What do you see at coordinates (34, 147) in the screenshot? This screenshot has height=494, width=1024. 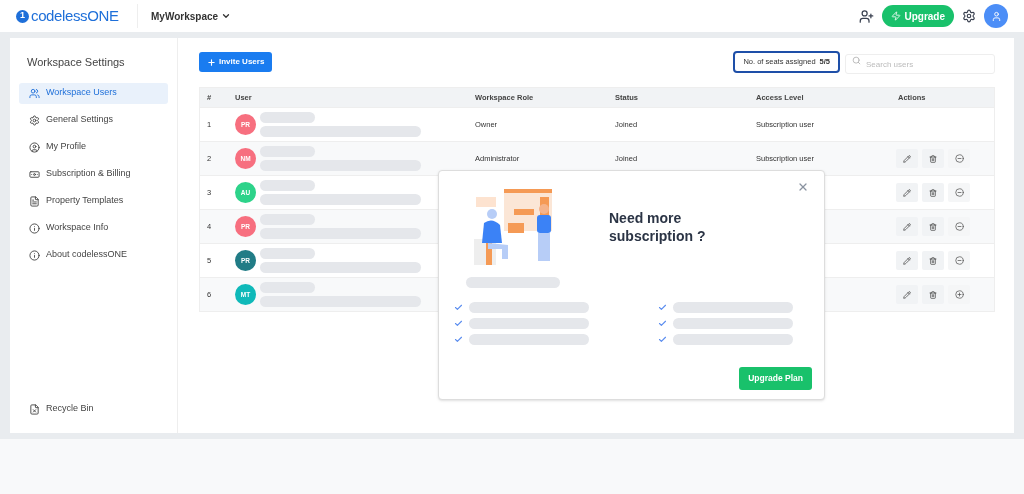 I see `user-circle-icon` at bounding box center [34, 147].